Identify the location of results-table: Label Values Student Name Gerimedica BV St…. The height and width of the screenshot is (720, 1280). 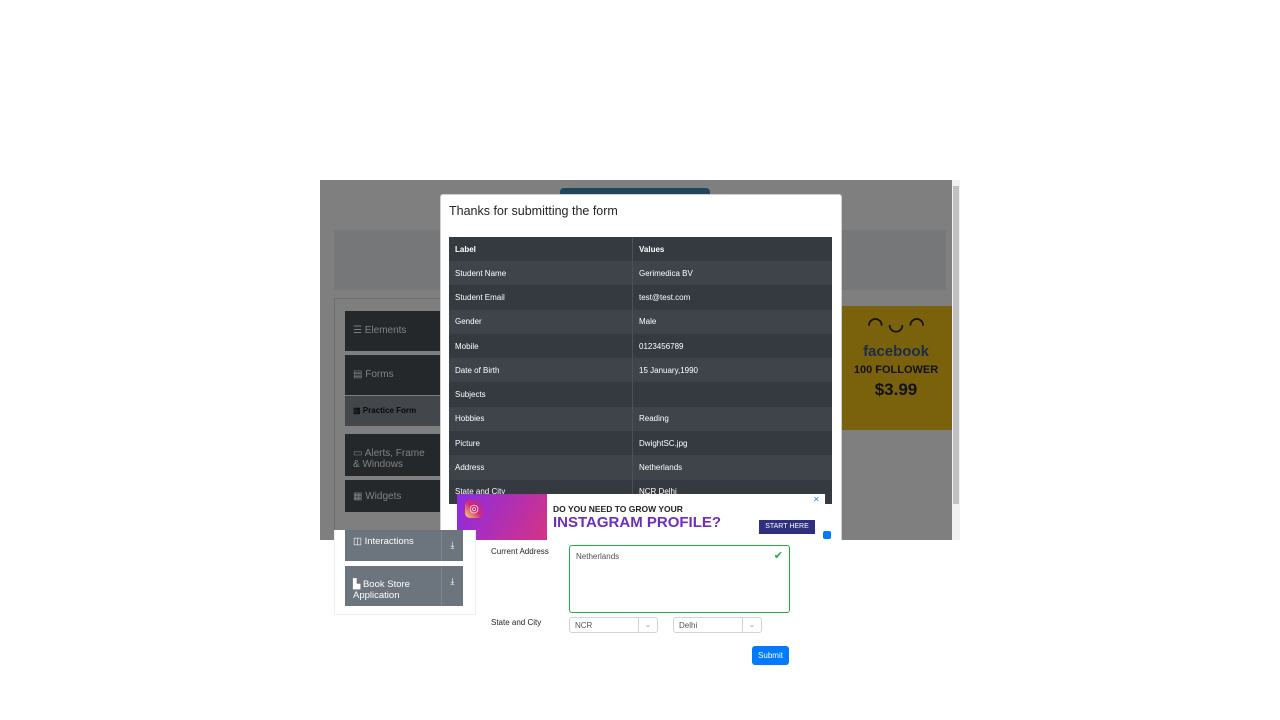
(640, 370).